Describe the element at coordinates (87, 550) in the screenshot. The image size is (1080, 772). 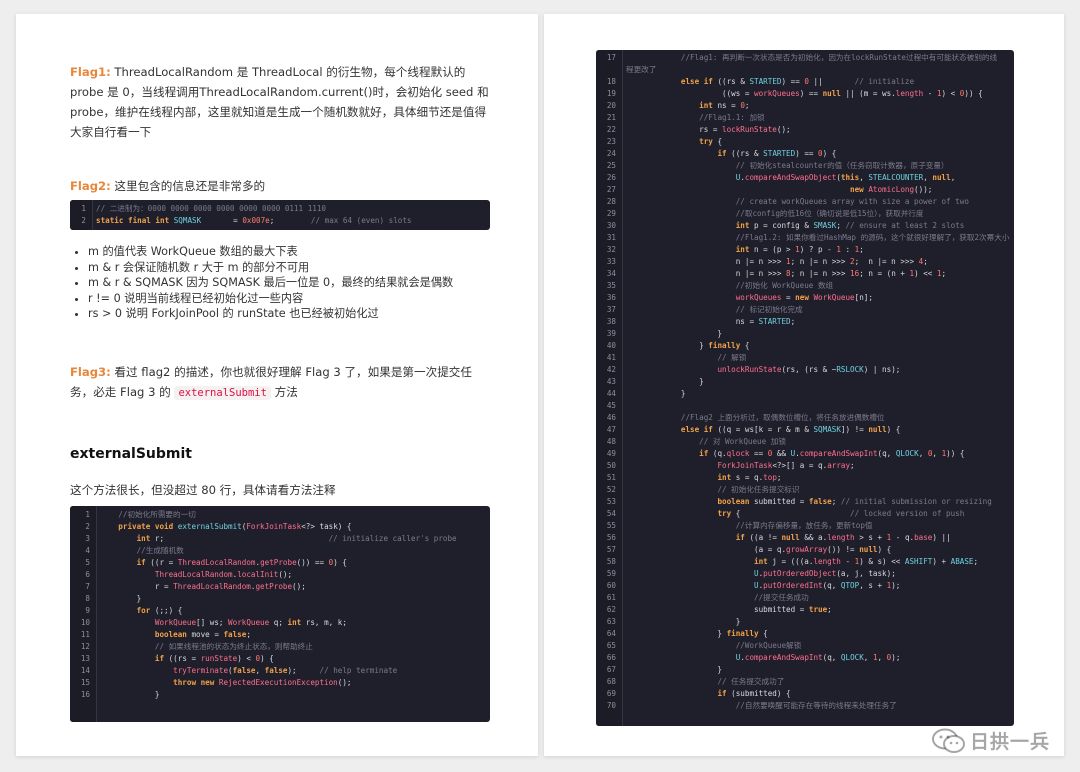
I see `line-number: 4` at that location.